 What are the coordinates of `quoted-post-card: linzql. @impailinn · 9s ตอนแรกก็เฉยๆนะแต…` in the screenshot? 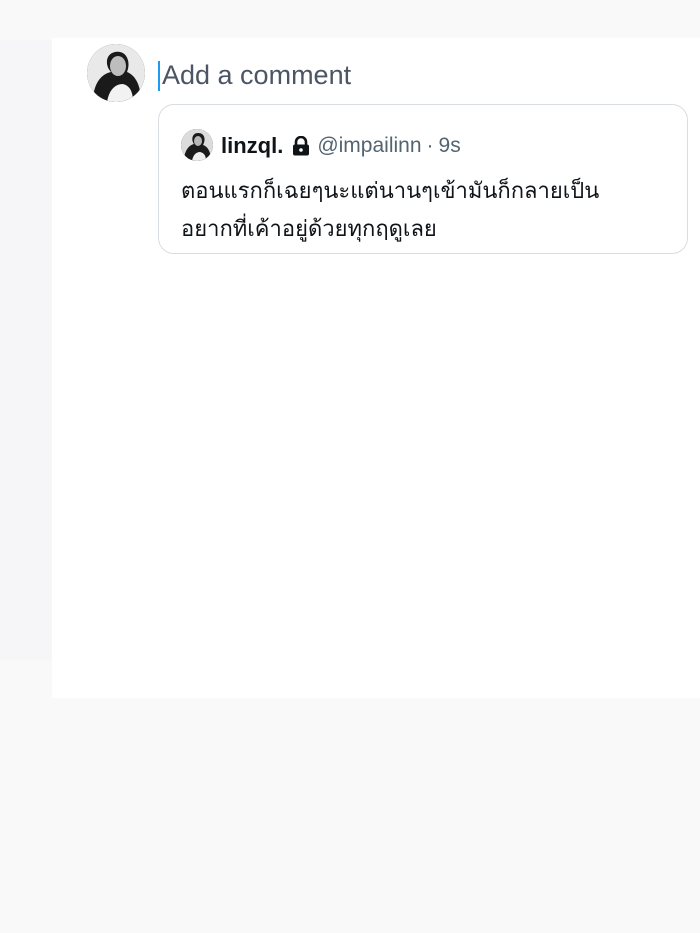 It's located at (423, 179).